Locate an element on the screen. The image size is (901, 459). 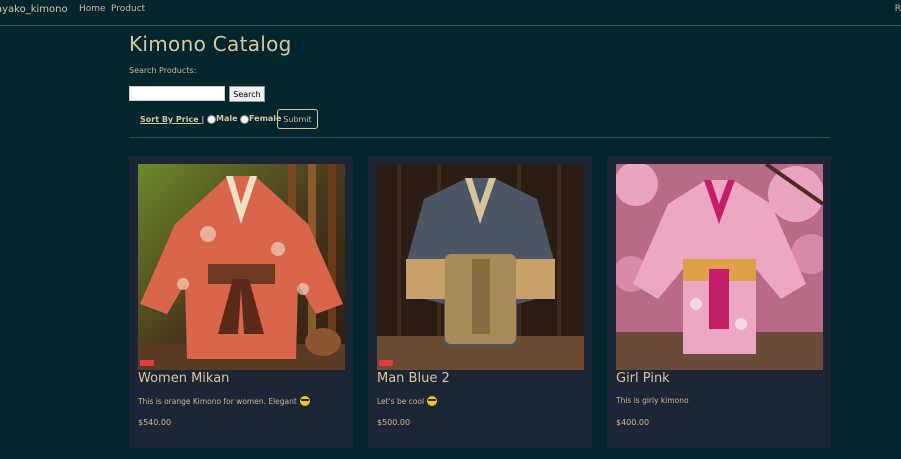
female-radio is located at coordinates (244, 119).